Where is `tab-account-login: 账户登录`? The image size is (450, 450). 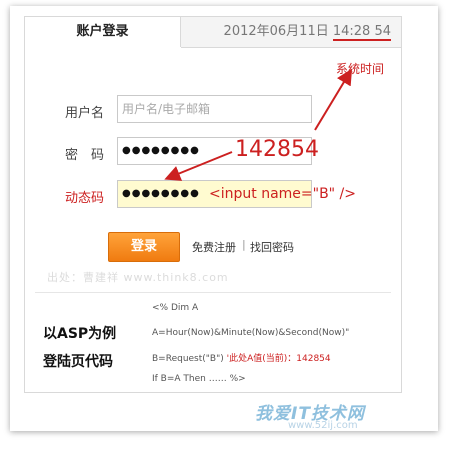
tab-account-login: 账户登录 is located at coordinates (103, 32).